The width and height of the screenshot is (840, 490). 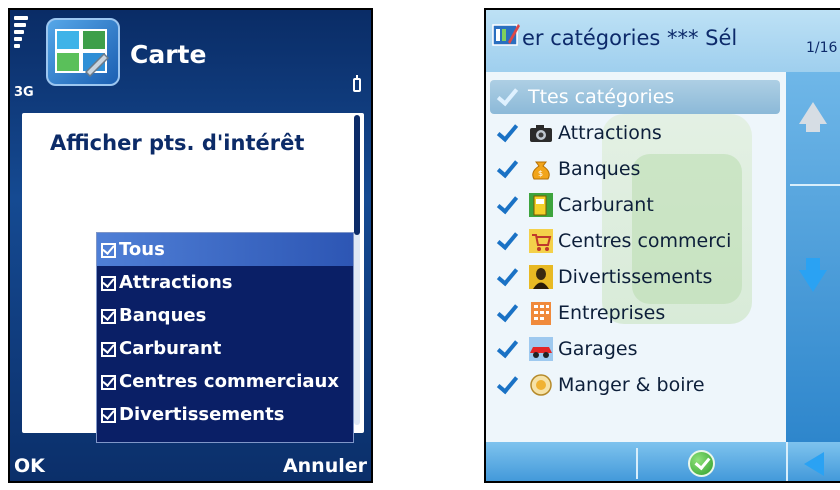 What do you see at coordinates (170, 348) in the screenshot?
I see `list-item-label: Carburant` at bounding box center [170, 348].